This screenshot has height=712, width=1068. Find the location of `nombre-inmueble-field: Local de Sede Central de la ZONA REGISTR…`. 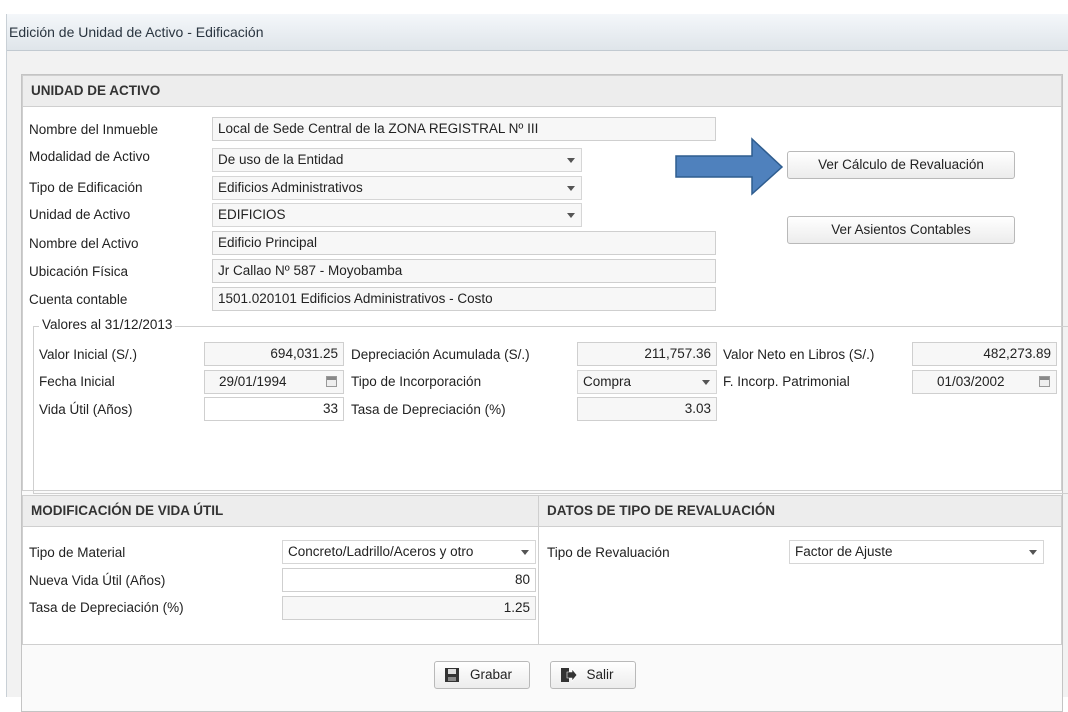

nombre-inmueble-field: Local de Sede Central de la ZONA REGISTR… is located at coordinates (464, 129).